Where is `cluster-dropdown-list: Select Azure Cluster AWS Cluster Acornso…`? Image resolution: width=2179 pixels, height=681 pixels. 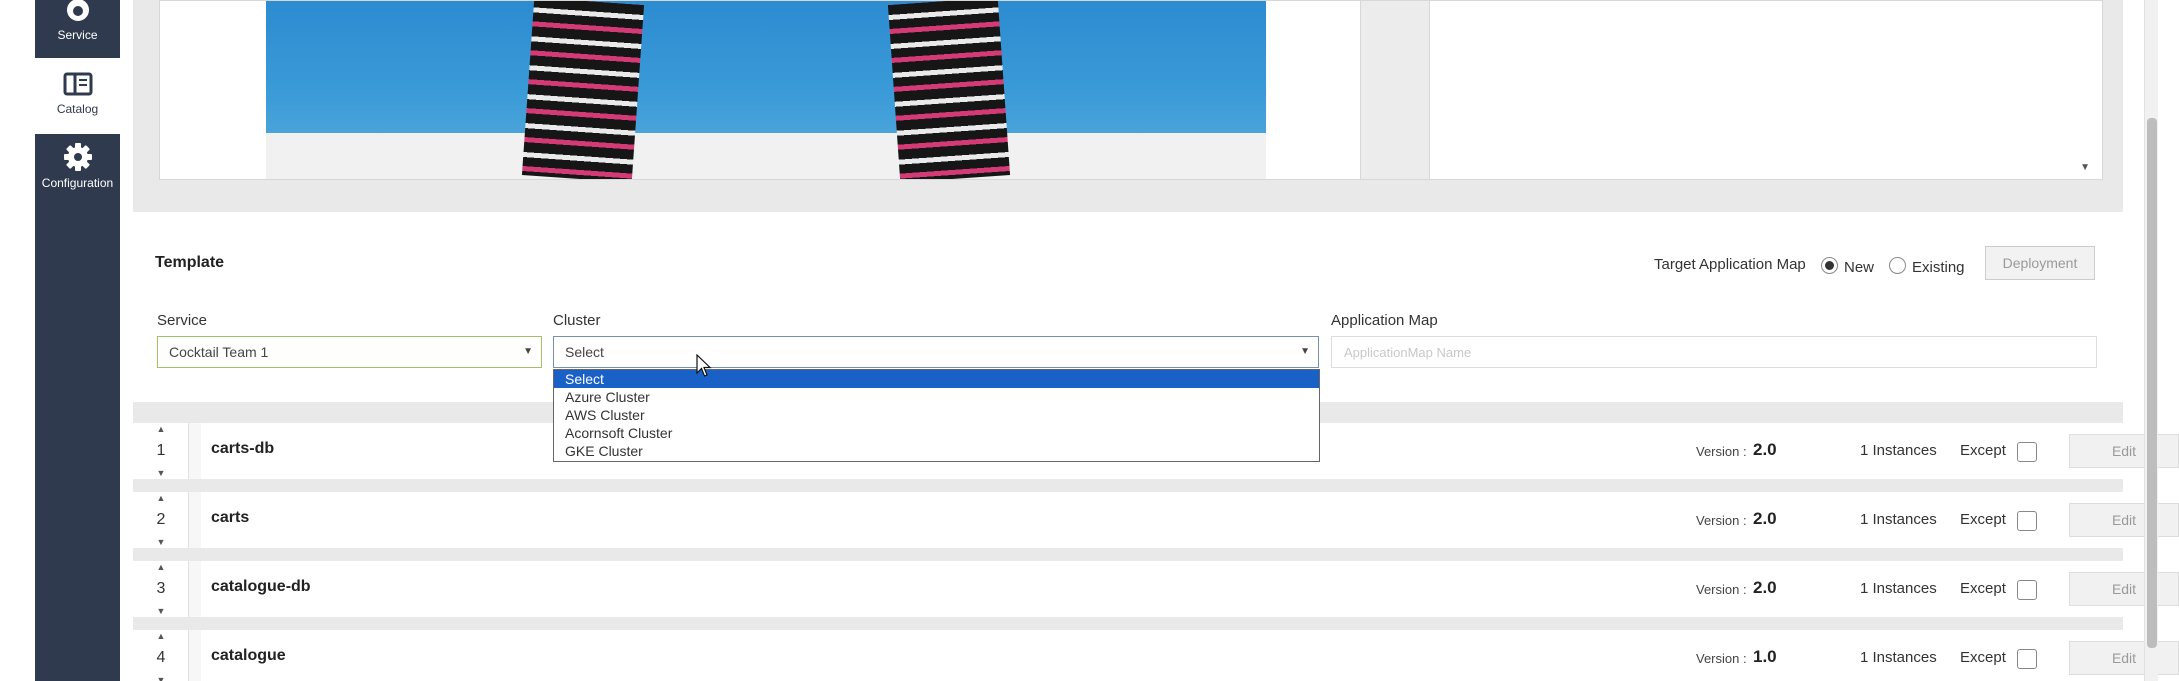
cluster-dropdown-list: Select Azure Cluster AWS Cluster Acornso… is located at coordinates (936, 415).